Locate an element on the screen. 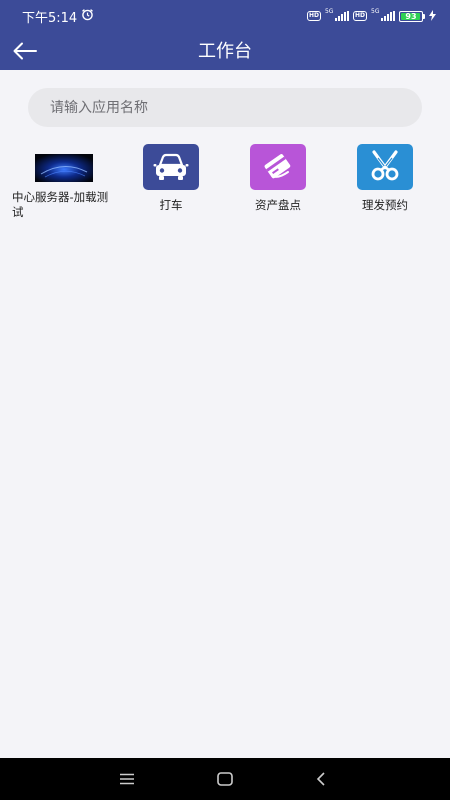 The image size is (450, 800). menu-button is located at coordinates (127, 779).